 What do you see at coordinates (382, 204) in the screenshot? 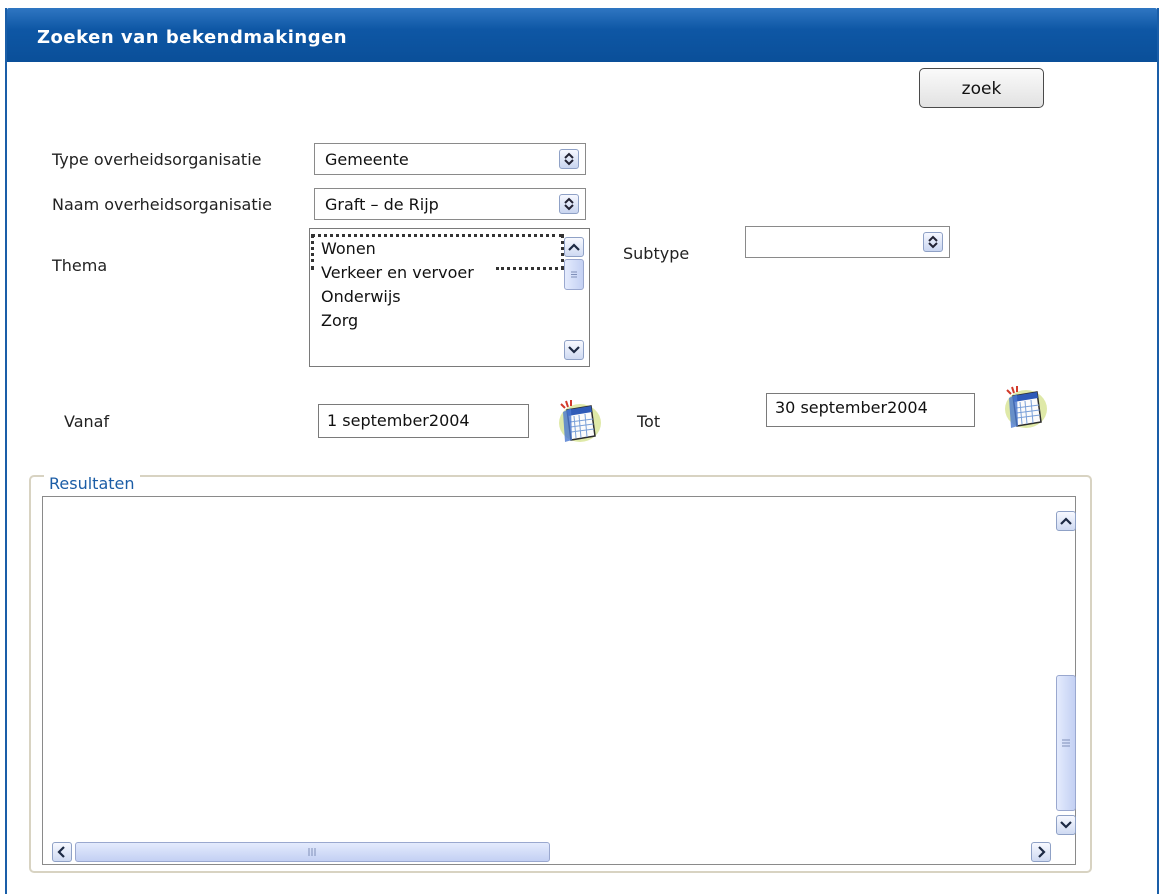
I see `name-organisation-value: Graft – de Rijp` at bounding box center [382, 204].